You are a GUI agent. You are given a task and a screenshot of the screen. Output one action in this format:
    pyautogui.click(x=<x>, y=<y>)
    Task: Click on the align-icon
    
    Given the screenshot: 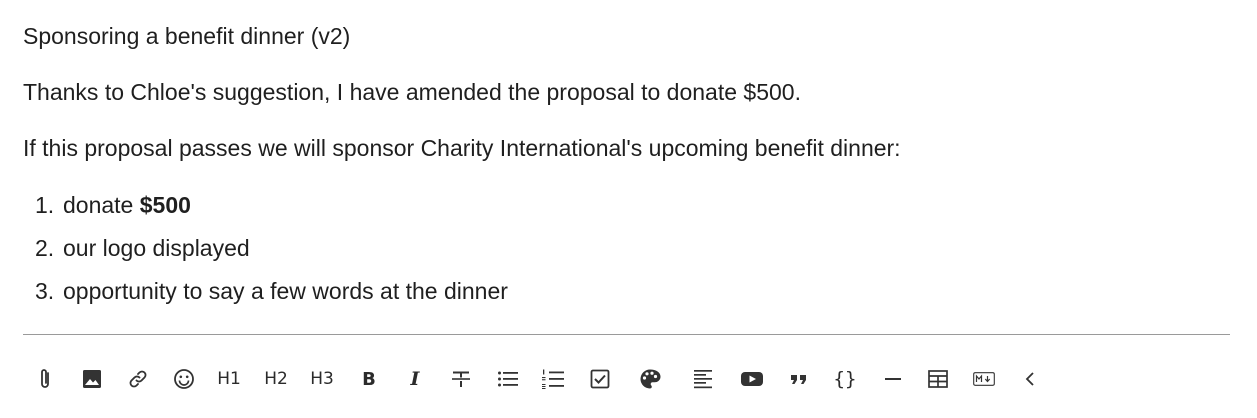 What is the action you would take?
    pyautogui.click(x=703, y=379)
    